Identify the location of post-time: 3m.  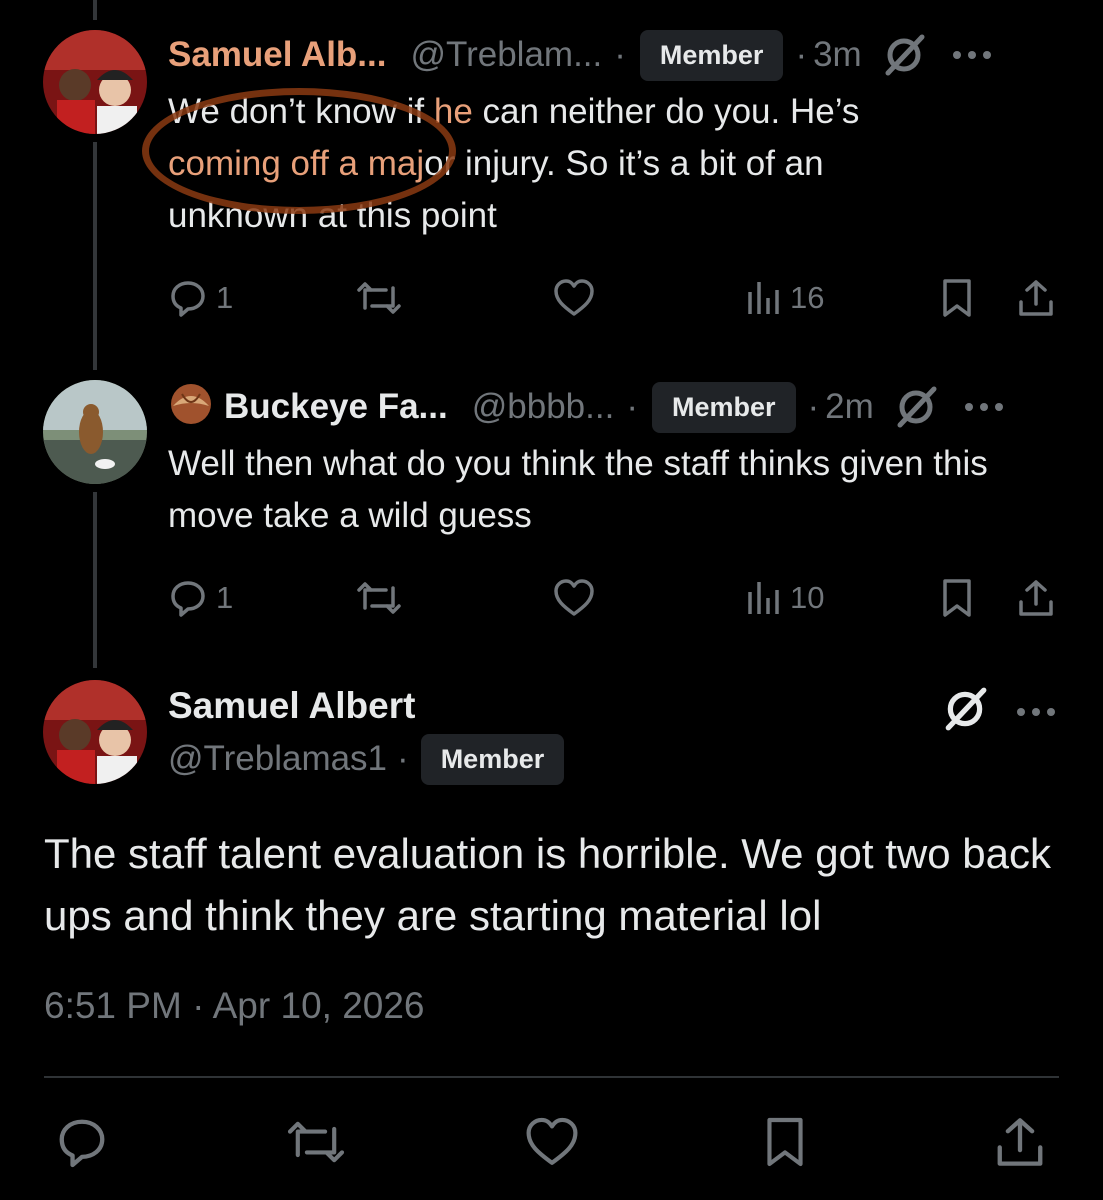
(837, 55).